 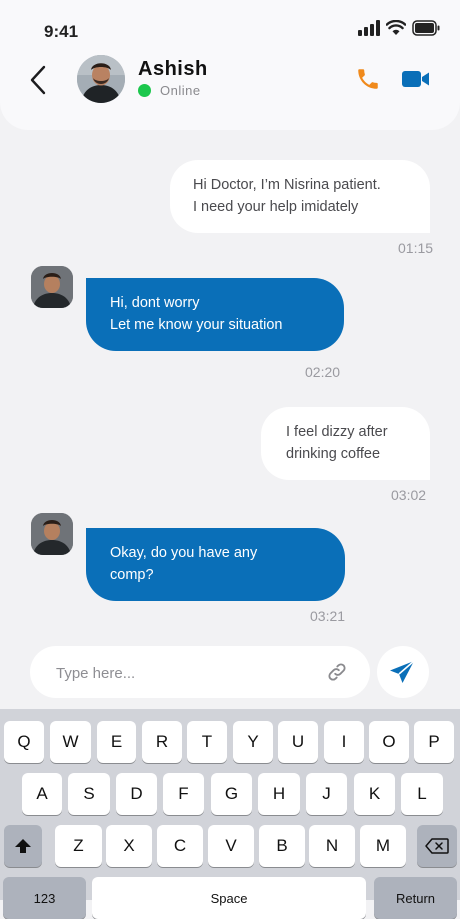 I want to click on space-key: Space, so click(x=229, y=898).